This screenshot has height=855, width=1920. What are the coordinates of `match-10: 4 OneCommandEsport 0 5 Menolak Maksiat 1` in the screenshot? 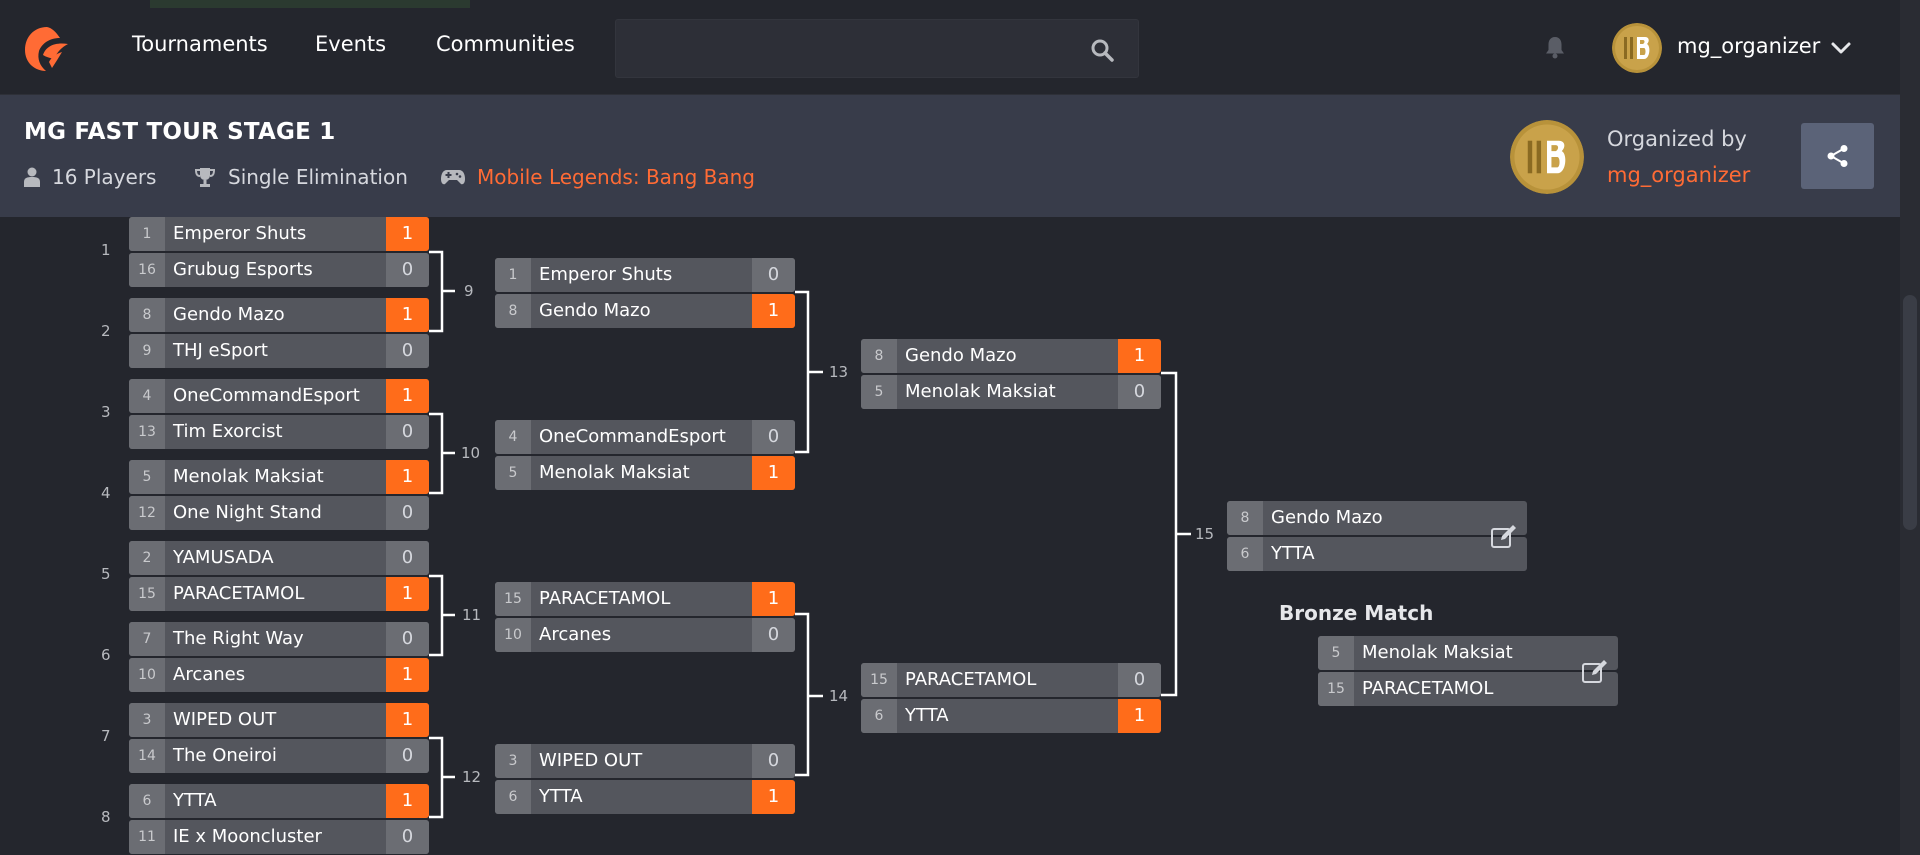 It's located at (645, 456).